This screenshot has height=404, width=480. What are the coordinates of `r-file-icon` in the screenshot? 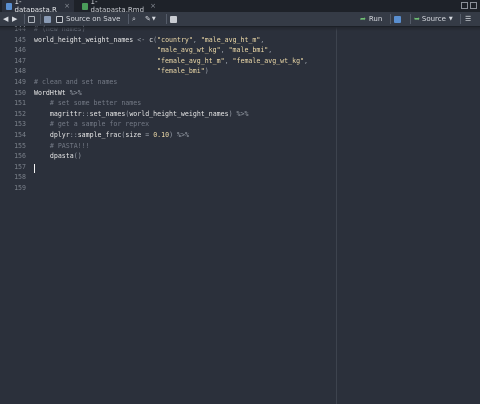 It's located at (9, 6).